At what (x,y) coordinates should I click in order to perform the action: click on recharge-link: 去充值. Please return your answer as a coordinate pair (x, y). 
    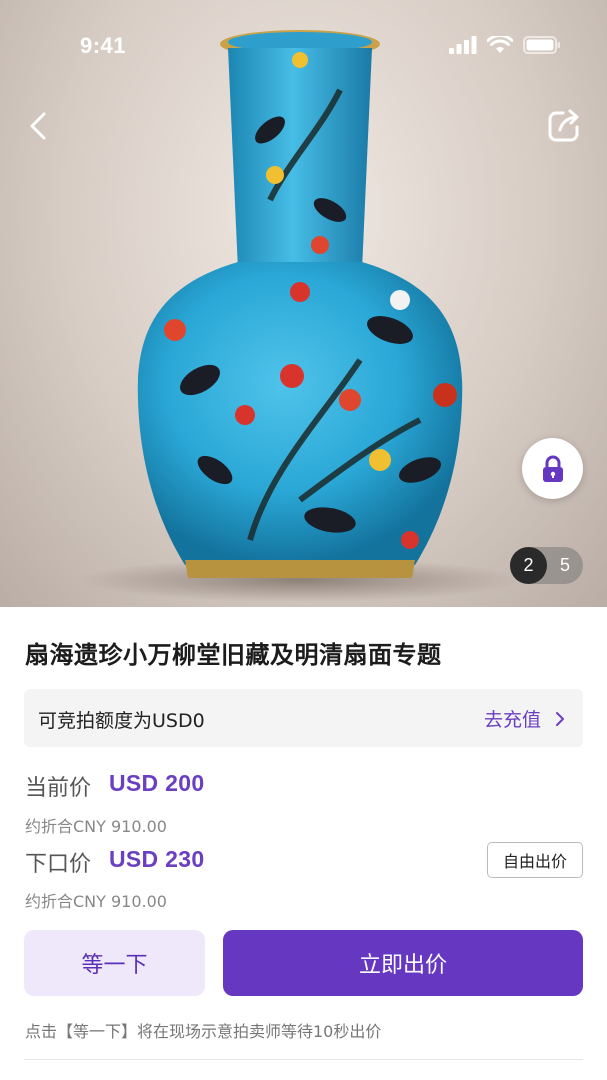
    Looking at the image, I should click on (524, 718).